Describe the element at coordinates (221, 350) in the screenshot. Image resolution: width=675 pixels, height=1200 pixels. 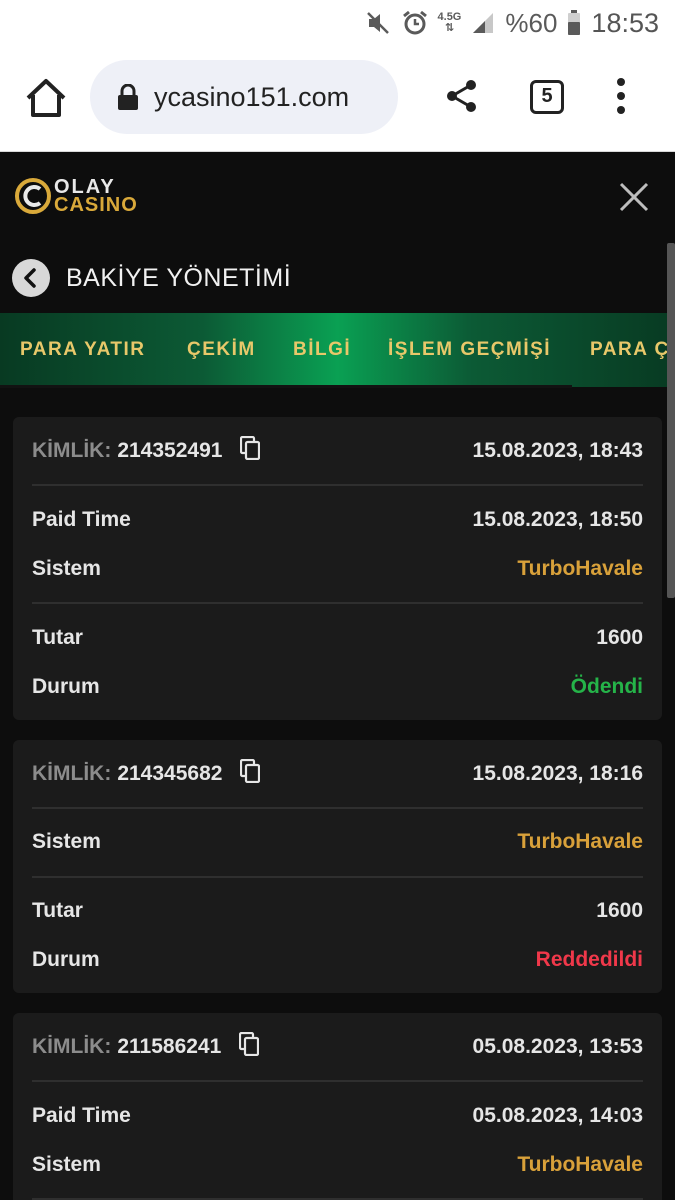
I see `tab-cekim: ÇEKİM` at that location.